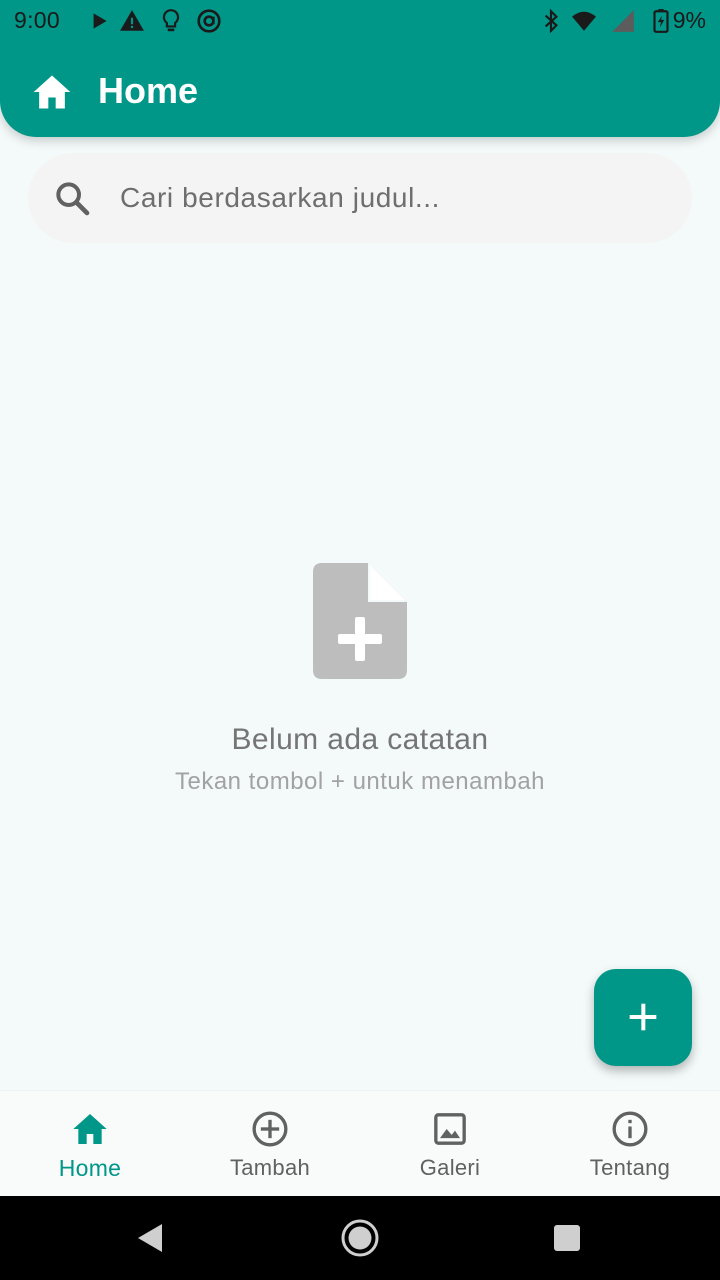 The width and height of the screenshot is (720, 1280). I want to click on system-navigation-bar, so click(360, 1238).